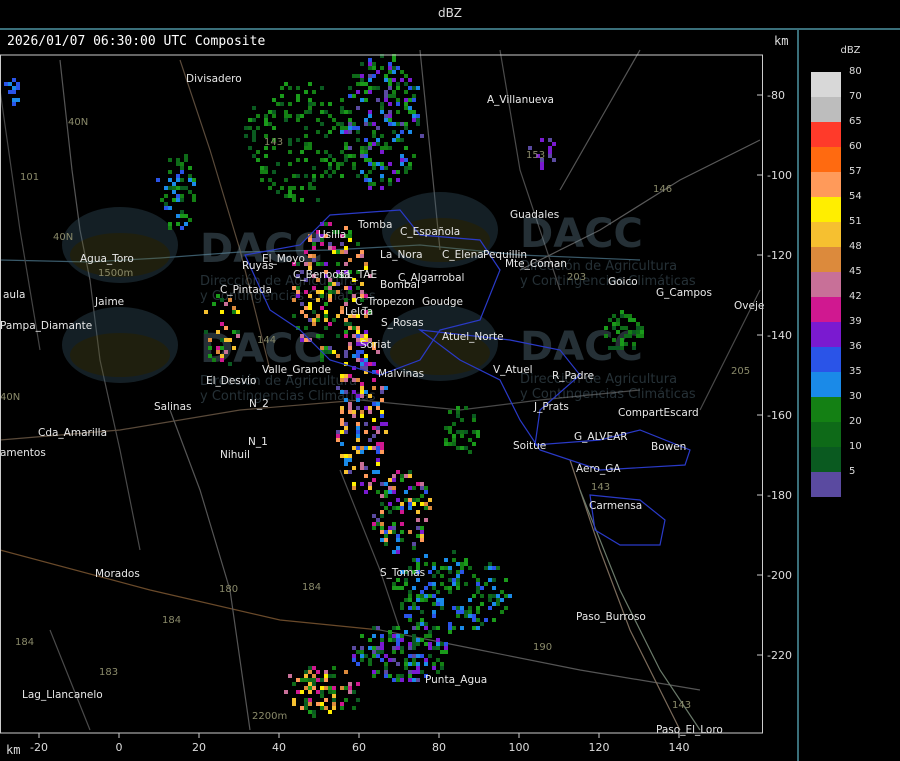 This screenshot has height=761, width=900. Describe the element at coordinates (535, 155) in the screenshot. I see `road-number-label: 153` at that location.